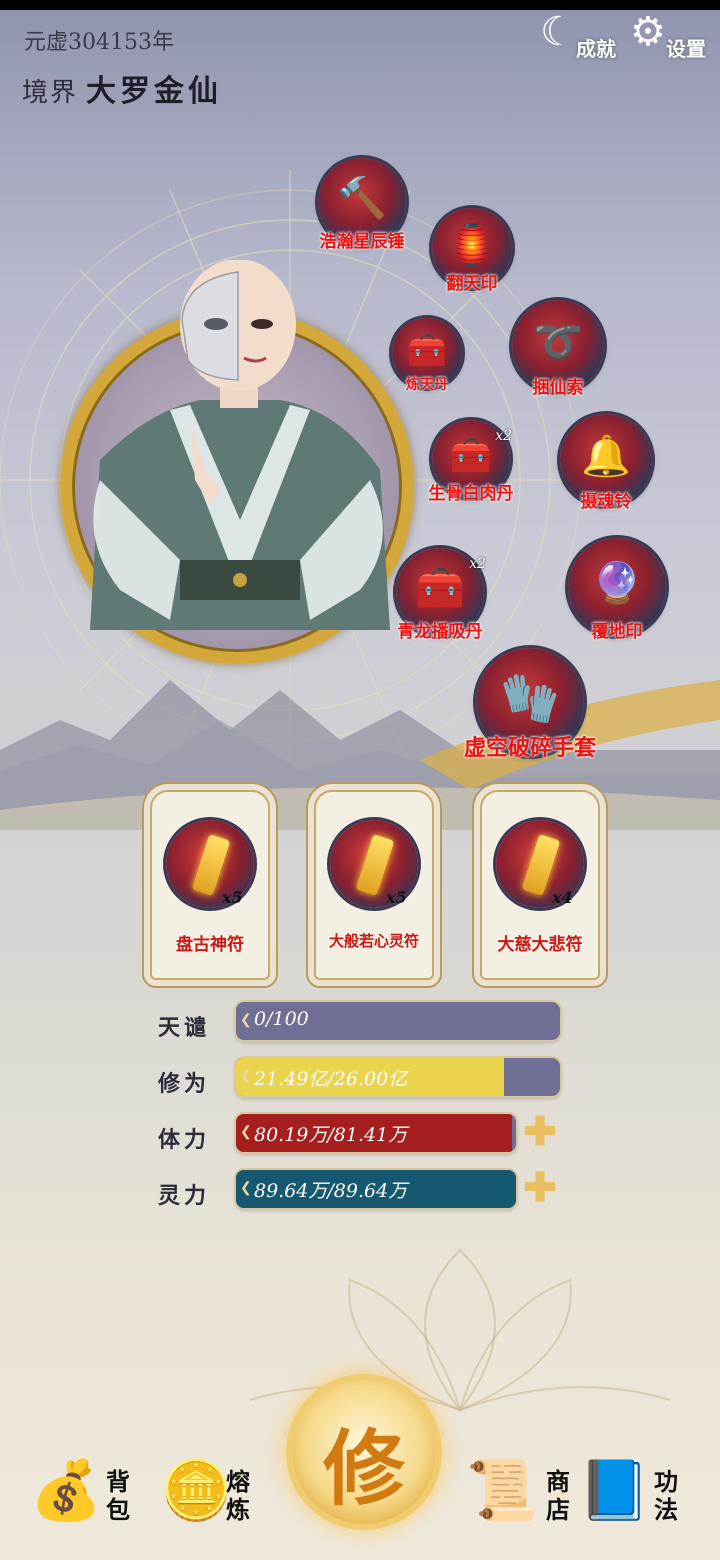 The height and width of the screenshot is (1560, 720). What do you see at coordinates (558, 342) in the screenshot?
I see `rope-icon: ➰` at bounding box center [558, 342].